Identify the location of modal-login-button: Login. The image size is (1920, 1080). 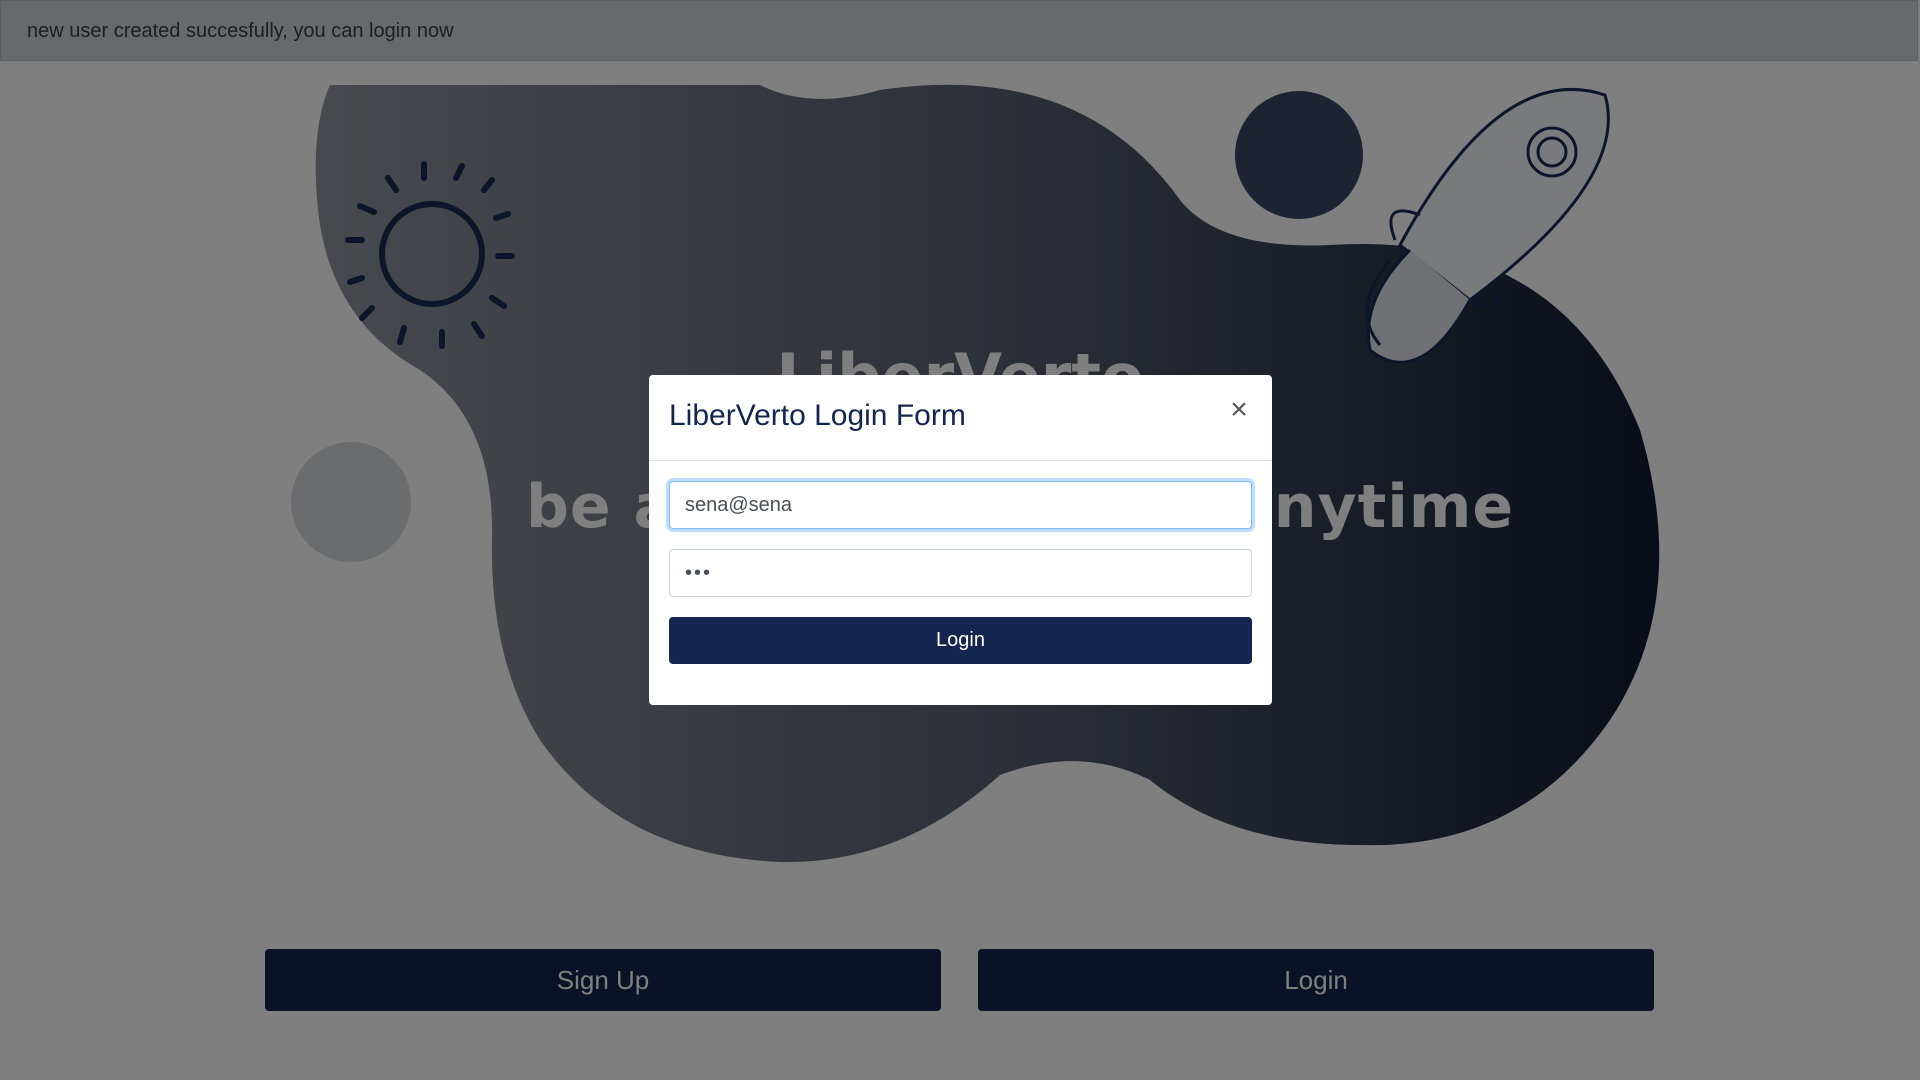
(960, 640).